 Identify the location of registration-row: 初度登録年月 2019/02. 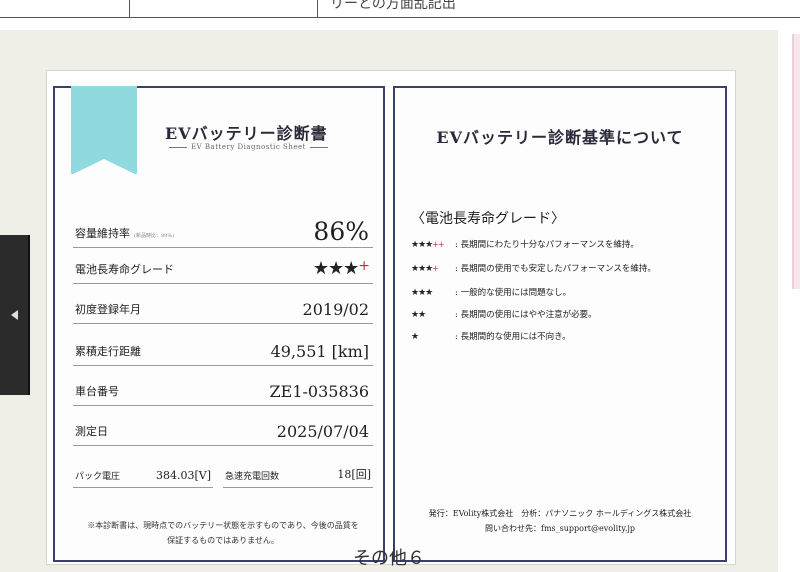
(223, 304).